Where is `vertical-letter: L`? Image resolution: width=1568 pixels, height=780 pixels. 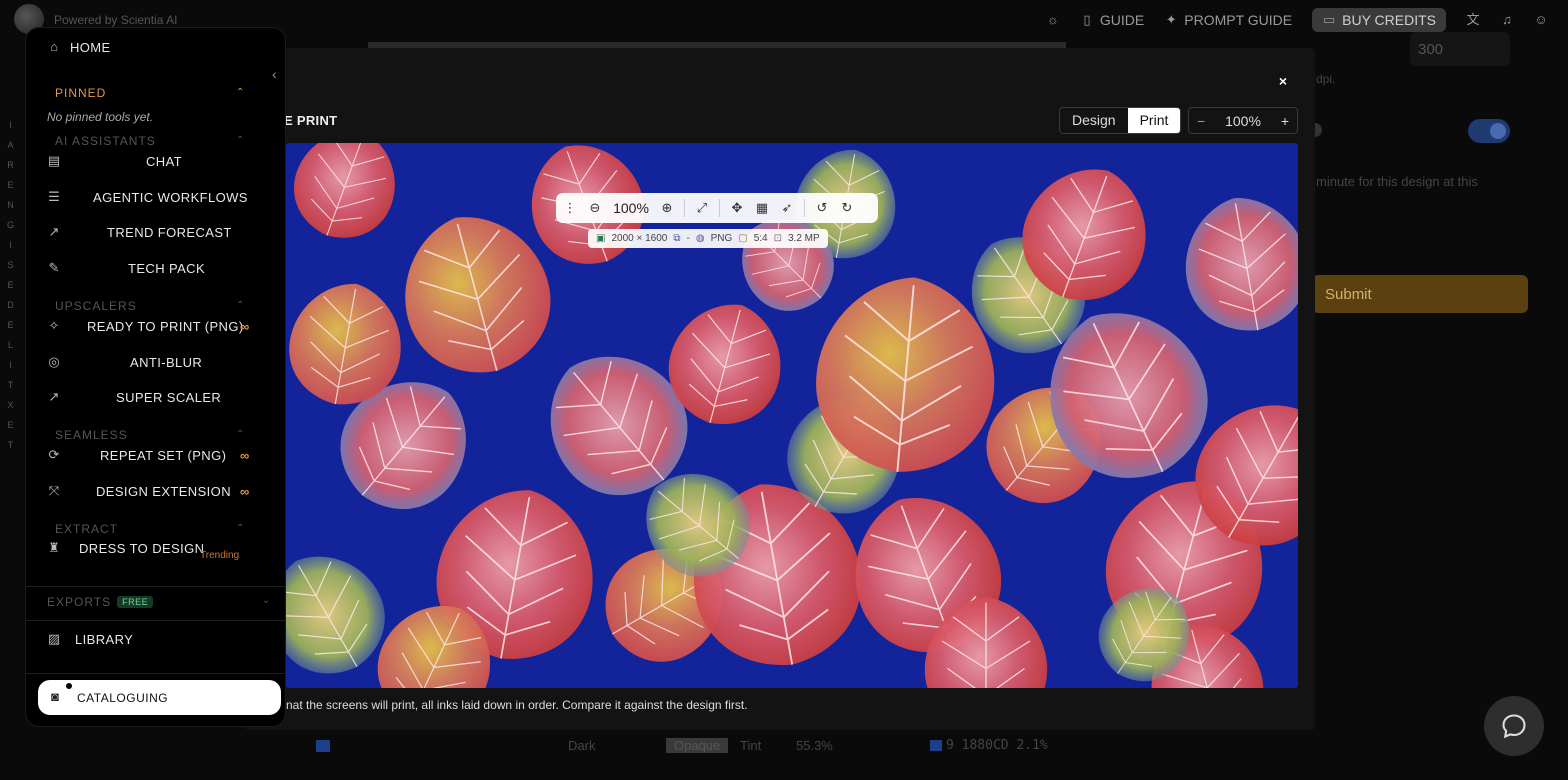 vertical-letter: L is located at coordinates (10, 345).